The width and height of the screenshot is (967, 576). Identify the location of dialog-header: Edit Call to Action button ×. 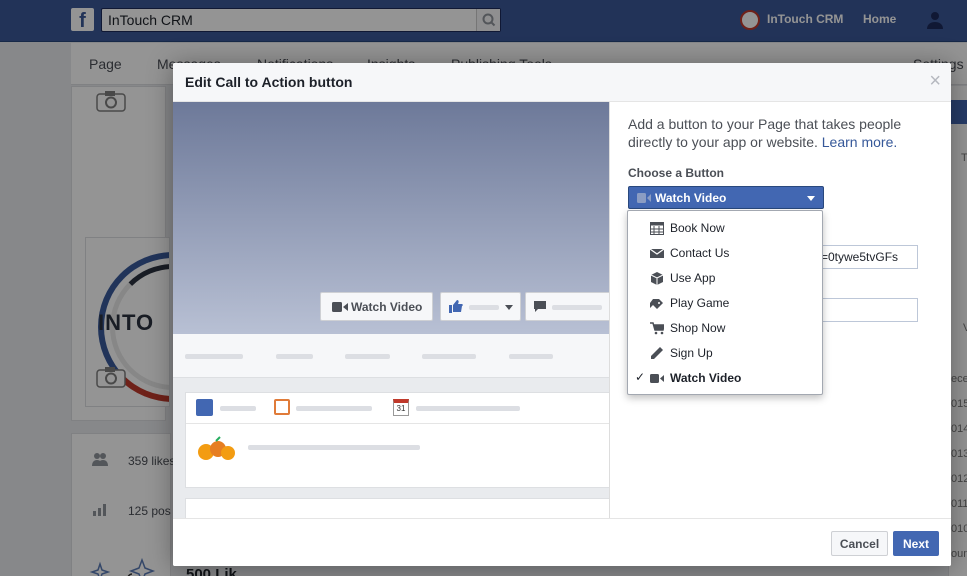
(562, 82).